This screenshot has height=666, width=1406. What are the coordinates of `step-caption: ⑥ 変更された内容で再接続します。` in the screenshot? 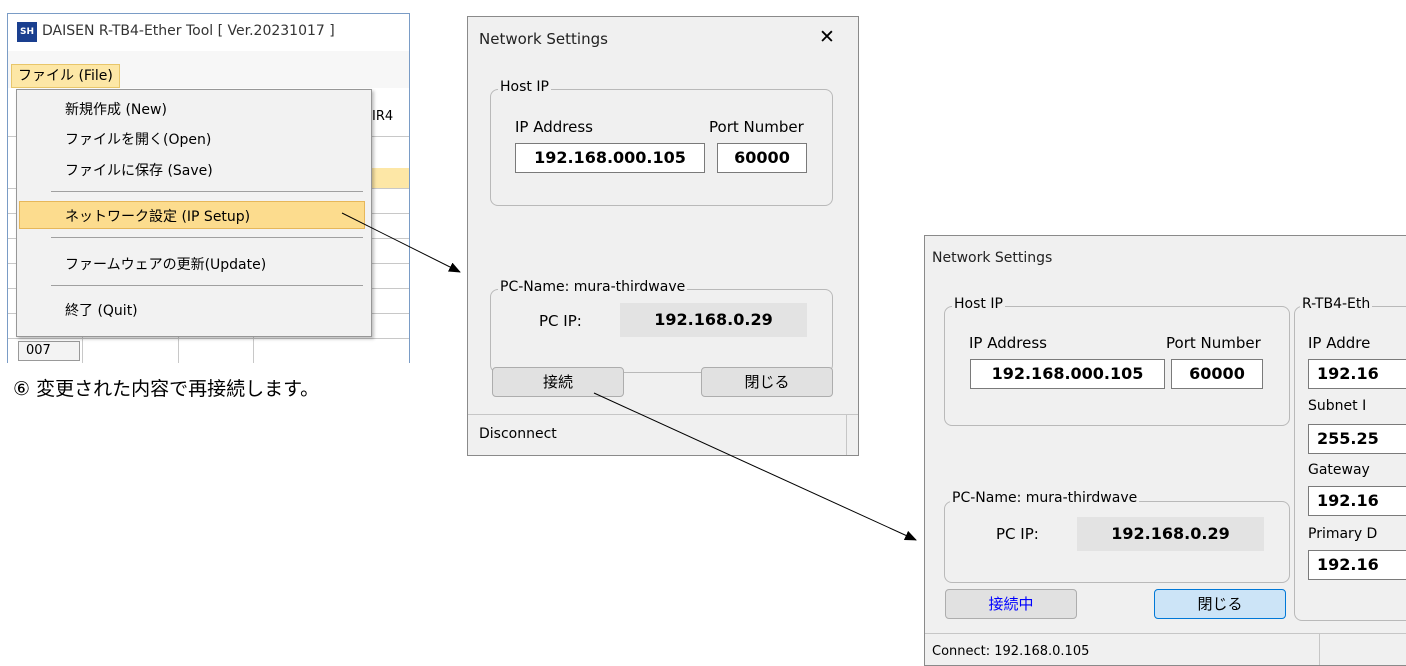 It's located at (166, 389).